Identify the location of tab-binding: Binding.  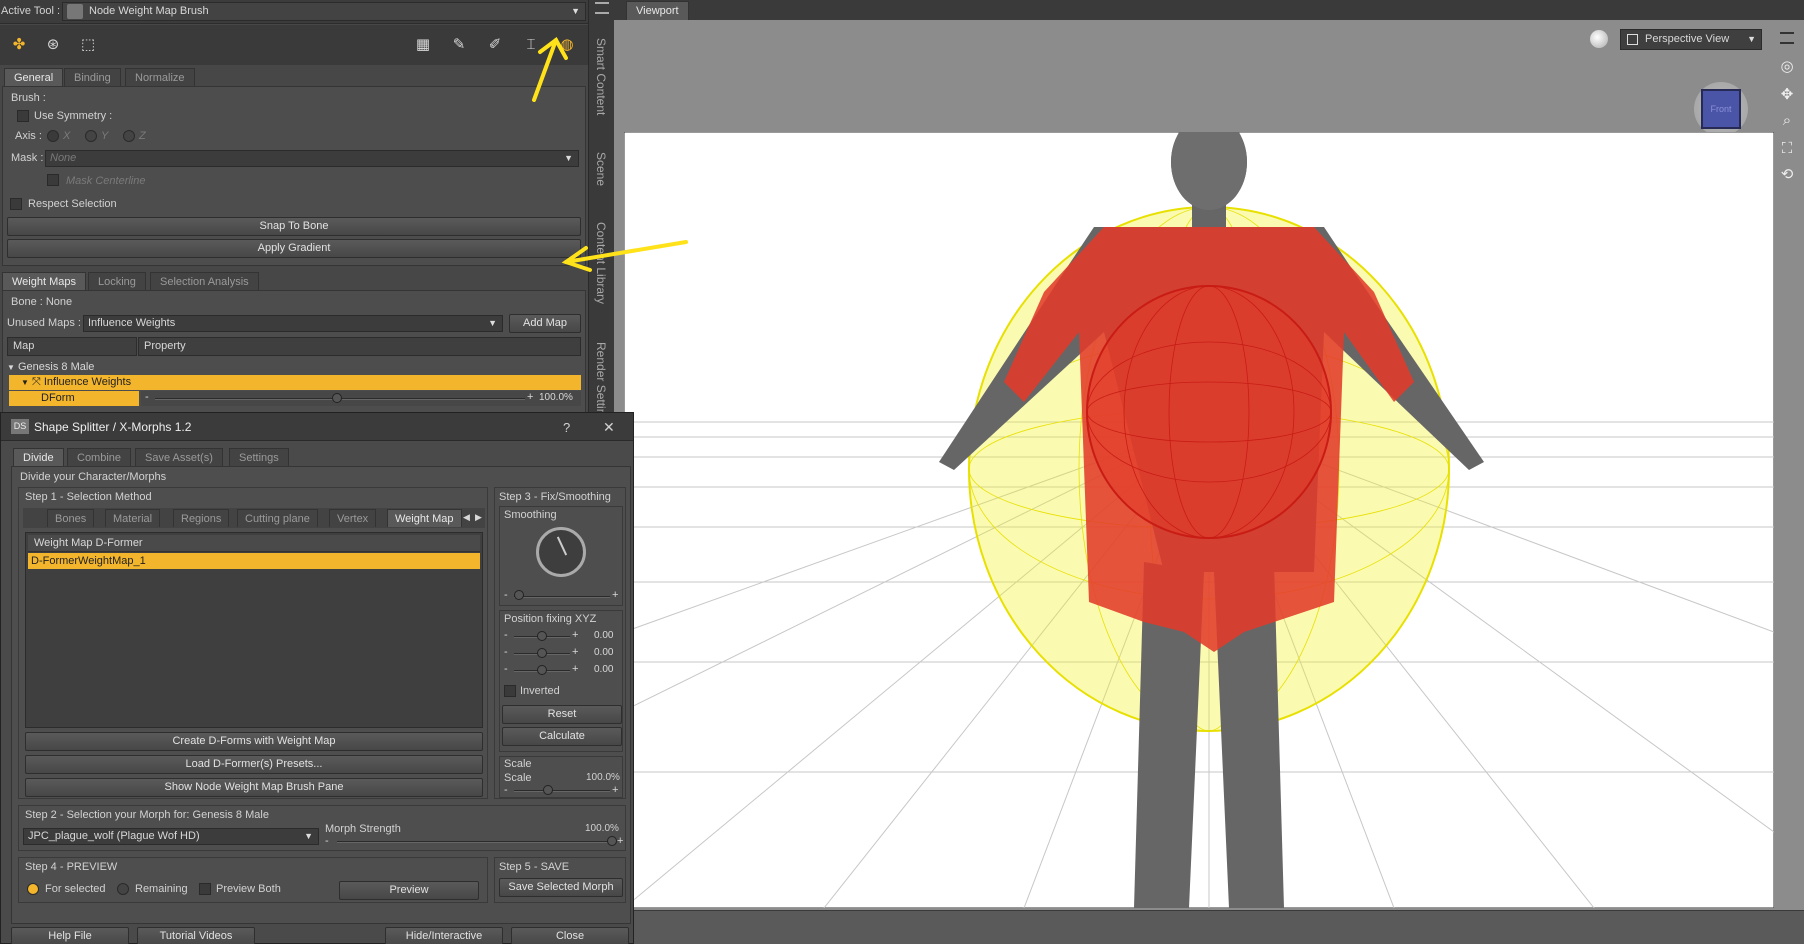
(92, 77).